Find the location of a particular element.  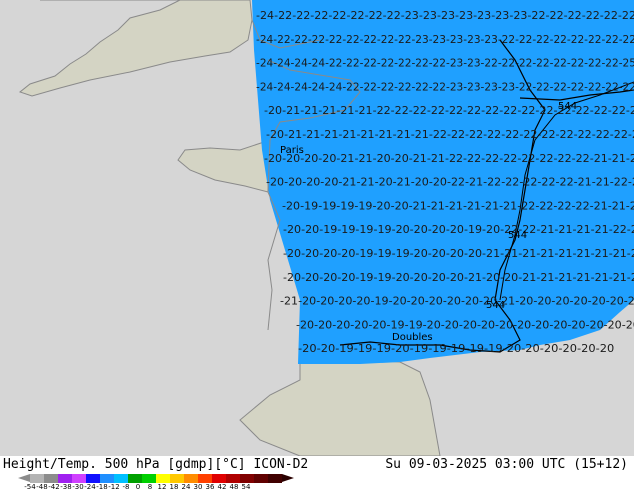

valid-time: Su 09-03-2025 03:00 UTC (15+12) is located at coordinates (506, 464).